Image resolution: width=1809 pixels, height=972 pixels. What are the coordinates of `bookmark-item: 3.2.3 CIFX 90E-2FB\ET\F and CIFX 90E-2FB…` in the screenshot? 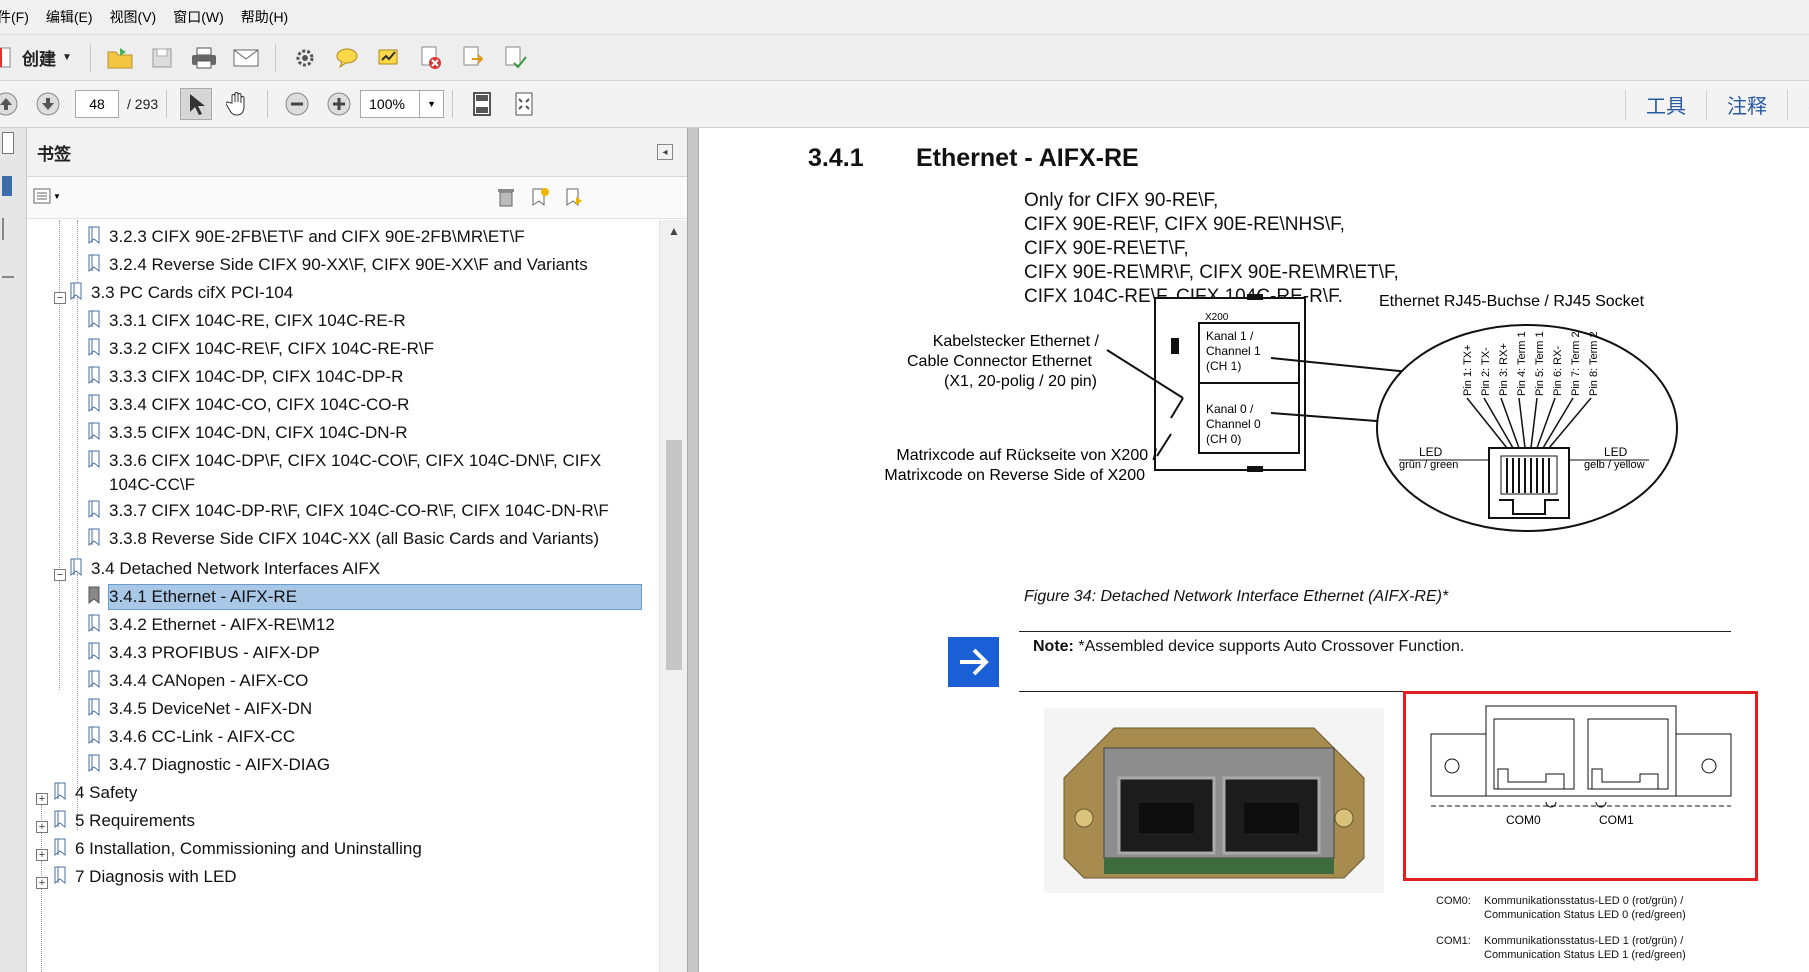 It's located at (305, 239).